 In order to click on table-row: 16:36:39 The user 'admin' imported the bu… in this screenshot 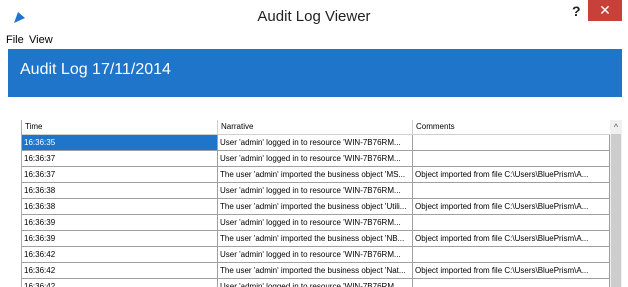, I will do `click(316, 239)`.